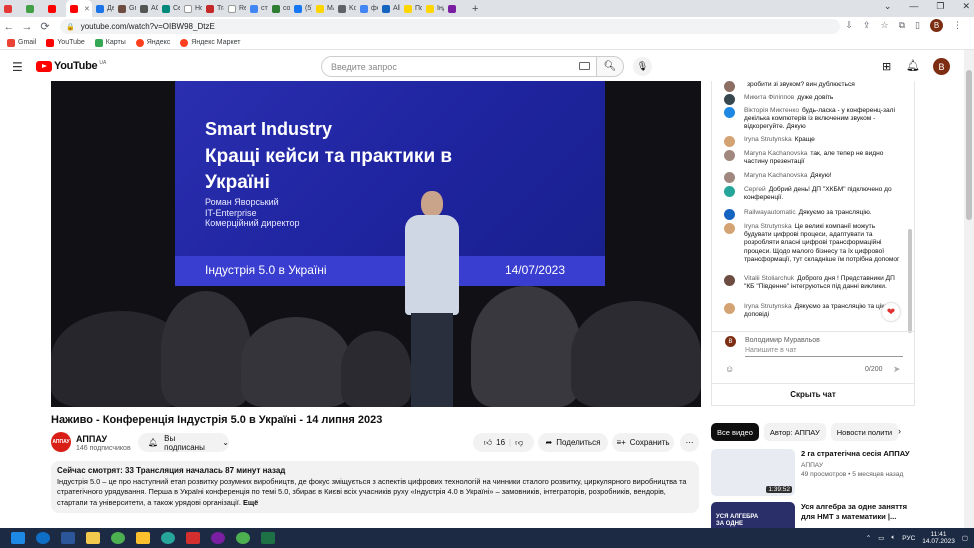  I want to click on voice-search-button: 🎙︎, so click(642, 66).